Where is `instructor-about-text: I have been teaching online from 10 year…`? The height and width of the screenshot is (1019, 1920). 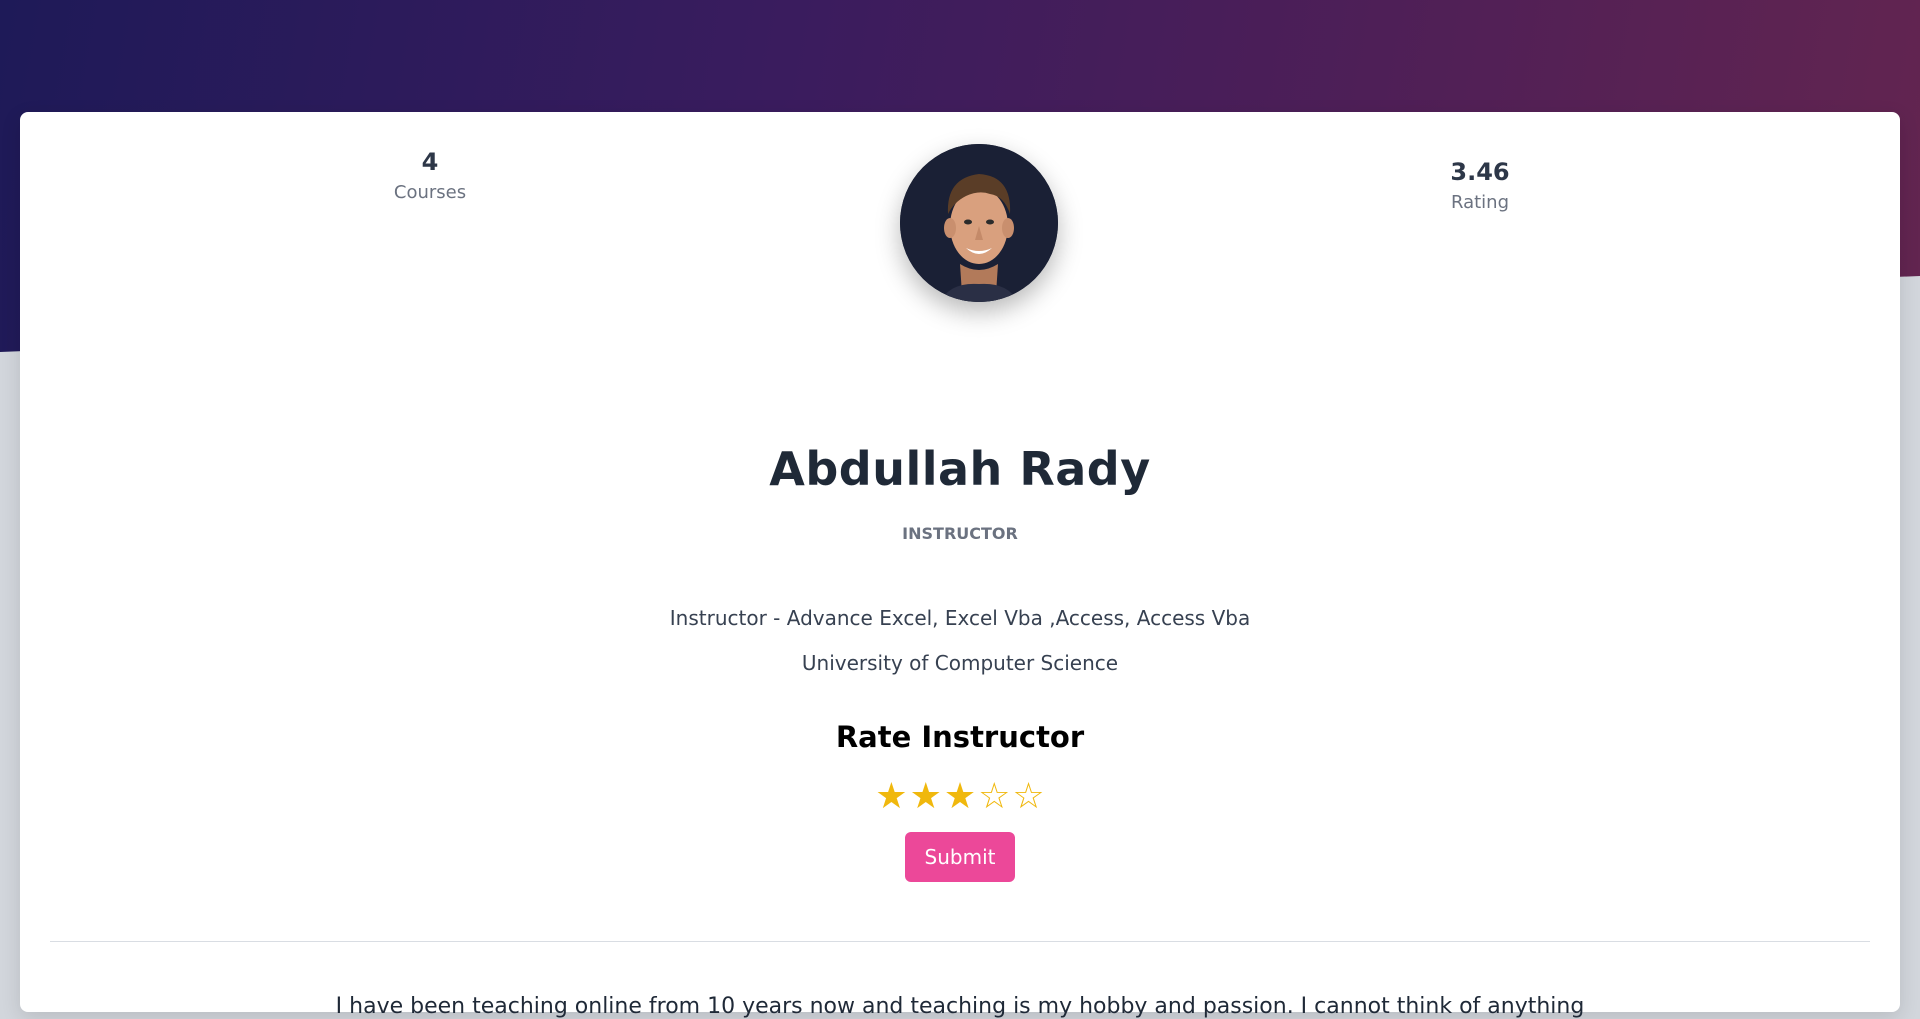 instructor-about-text: I have been teaching online from 10 year… is located at coordinates (960, 1006).